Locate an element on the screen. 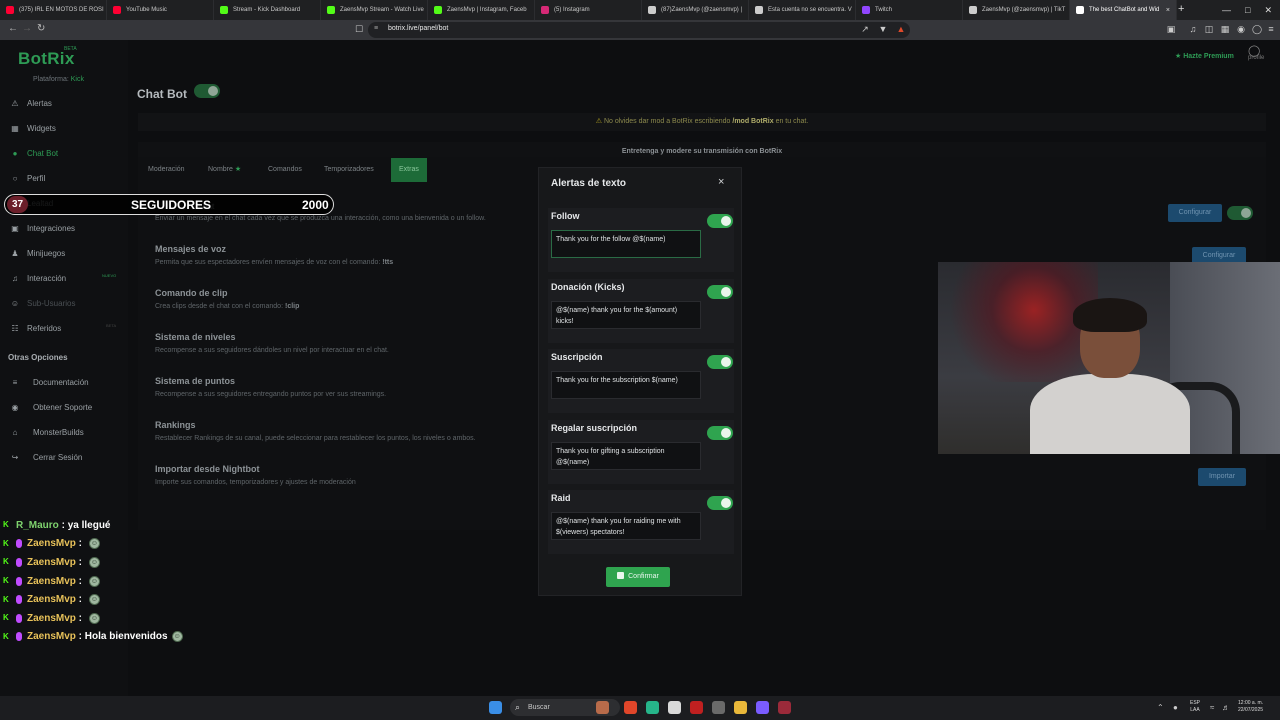 The width and height of the screenshot is (1280, 720). minimize-icon: — is located at coordinates (1226, 10).